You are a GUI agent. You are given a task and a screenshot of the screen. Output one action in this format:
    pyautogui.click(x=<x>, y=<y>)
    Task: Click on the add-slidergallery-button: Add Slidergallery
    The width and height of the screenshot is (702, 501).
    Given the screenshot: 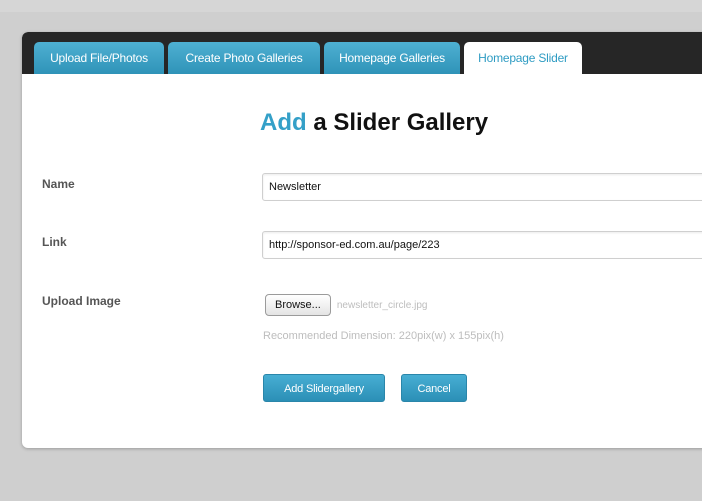 What is the action you would take?
    pyautogui.click(x=324, y=388)
    